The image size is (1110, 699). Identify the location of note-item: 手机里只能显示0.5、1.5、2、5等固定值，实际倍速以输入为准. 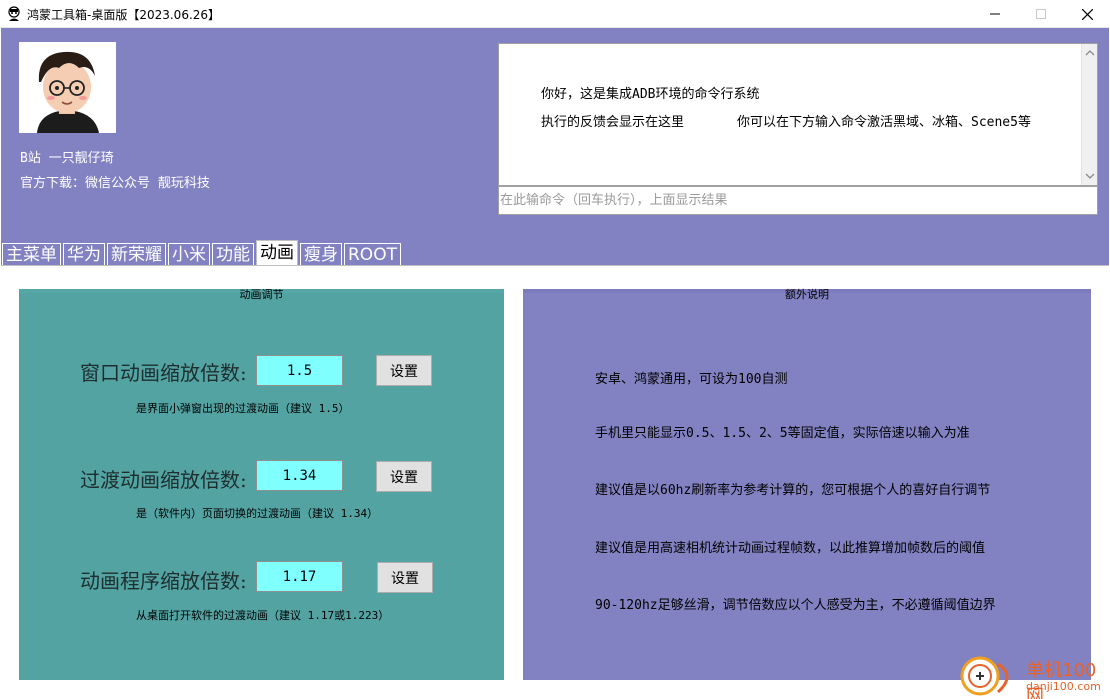
(782, 433).